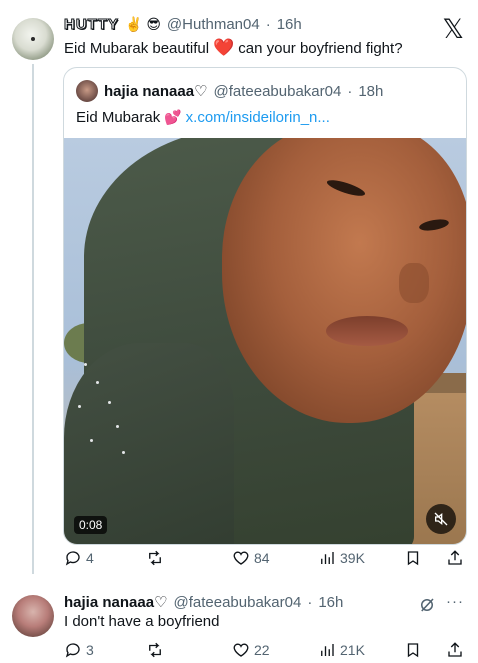 The width and height of the screenshot is (478, 663). Describe the element at coordinates (330, 602) in the screenshot. I see `reply-tweet-time: 16h` at that location.